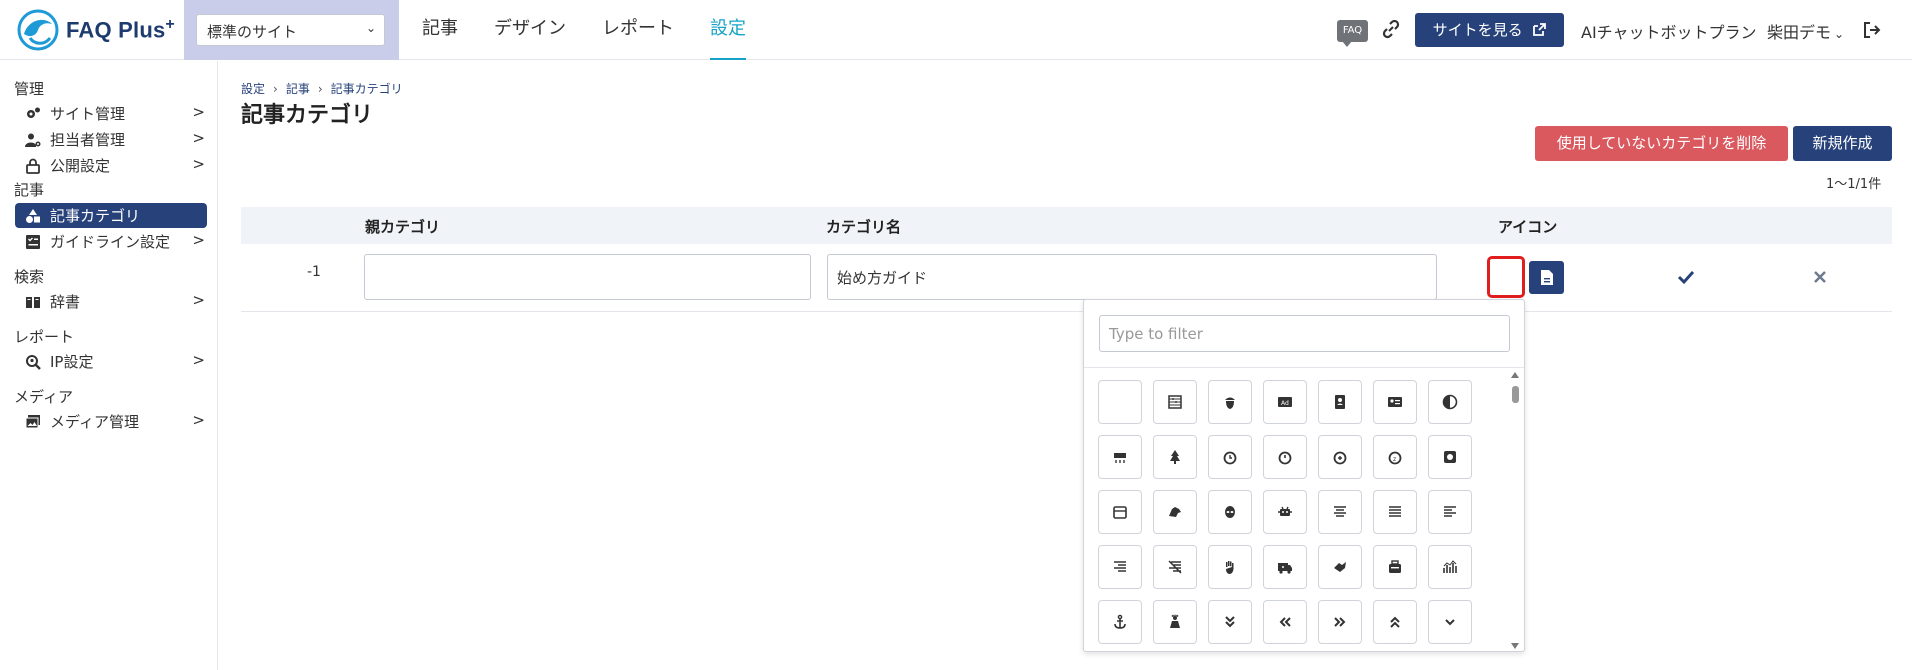  What do you see at coordinates (298, 89) in the screenshot?
I see `breadcrumb-articles: 記事` at bounding box center [298, 89].